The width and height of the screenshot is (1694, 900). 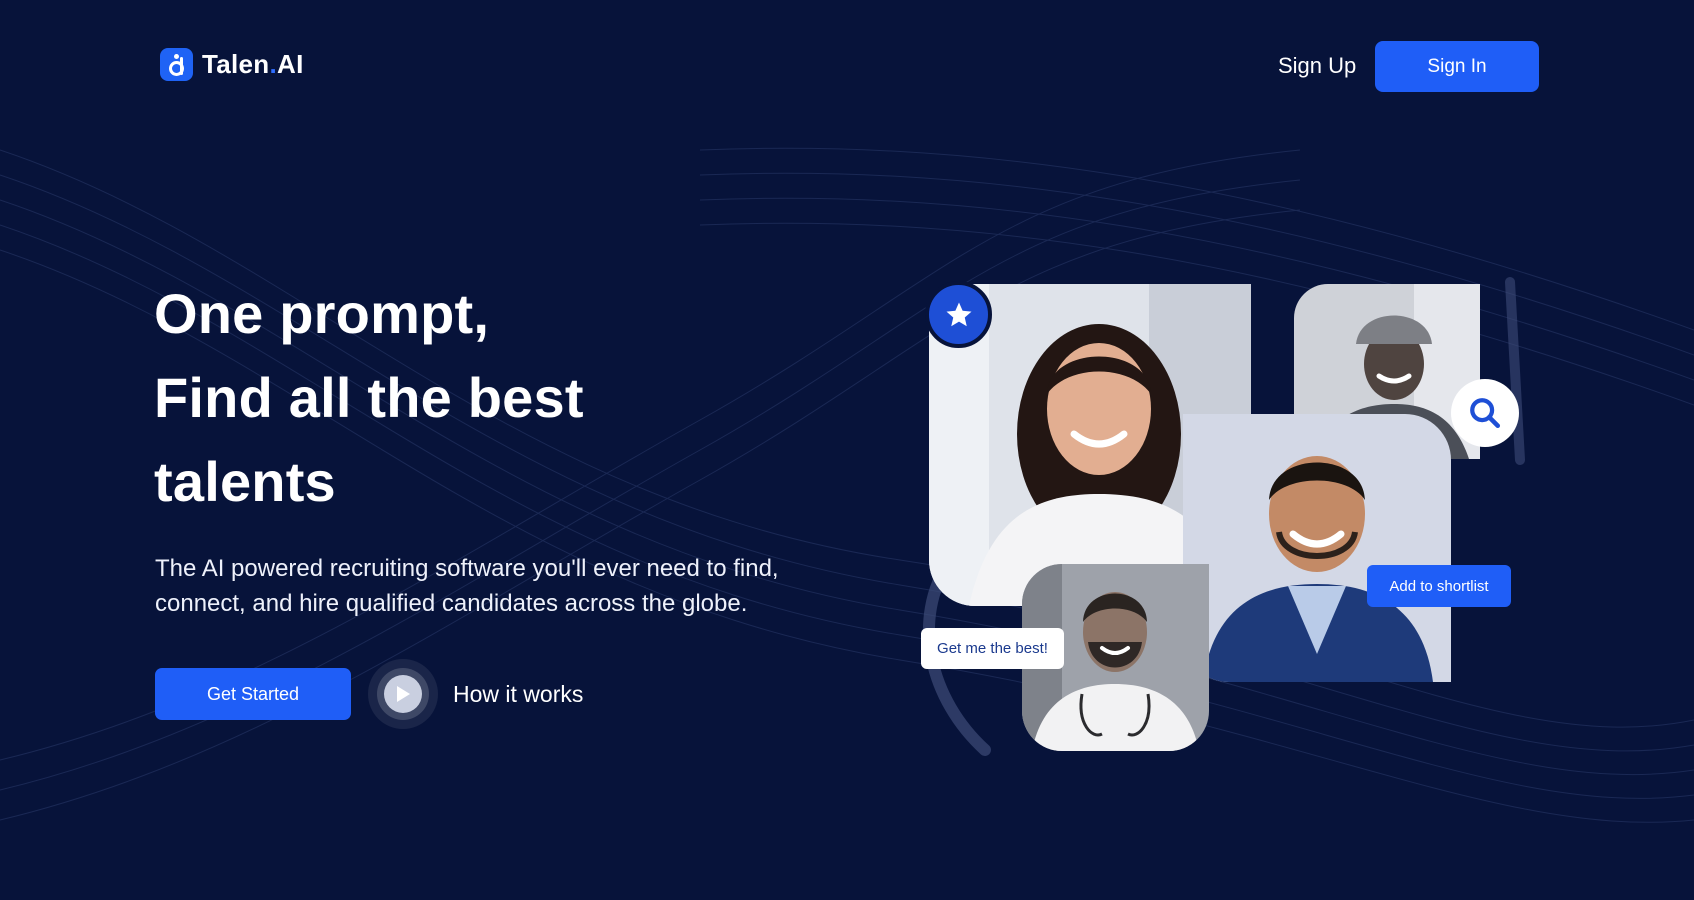 What do you see at coordinates (322, 313) in the screenshot?
I see `hero-title-line: One prompt,` at bounding box center [322, 313].